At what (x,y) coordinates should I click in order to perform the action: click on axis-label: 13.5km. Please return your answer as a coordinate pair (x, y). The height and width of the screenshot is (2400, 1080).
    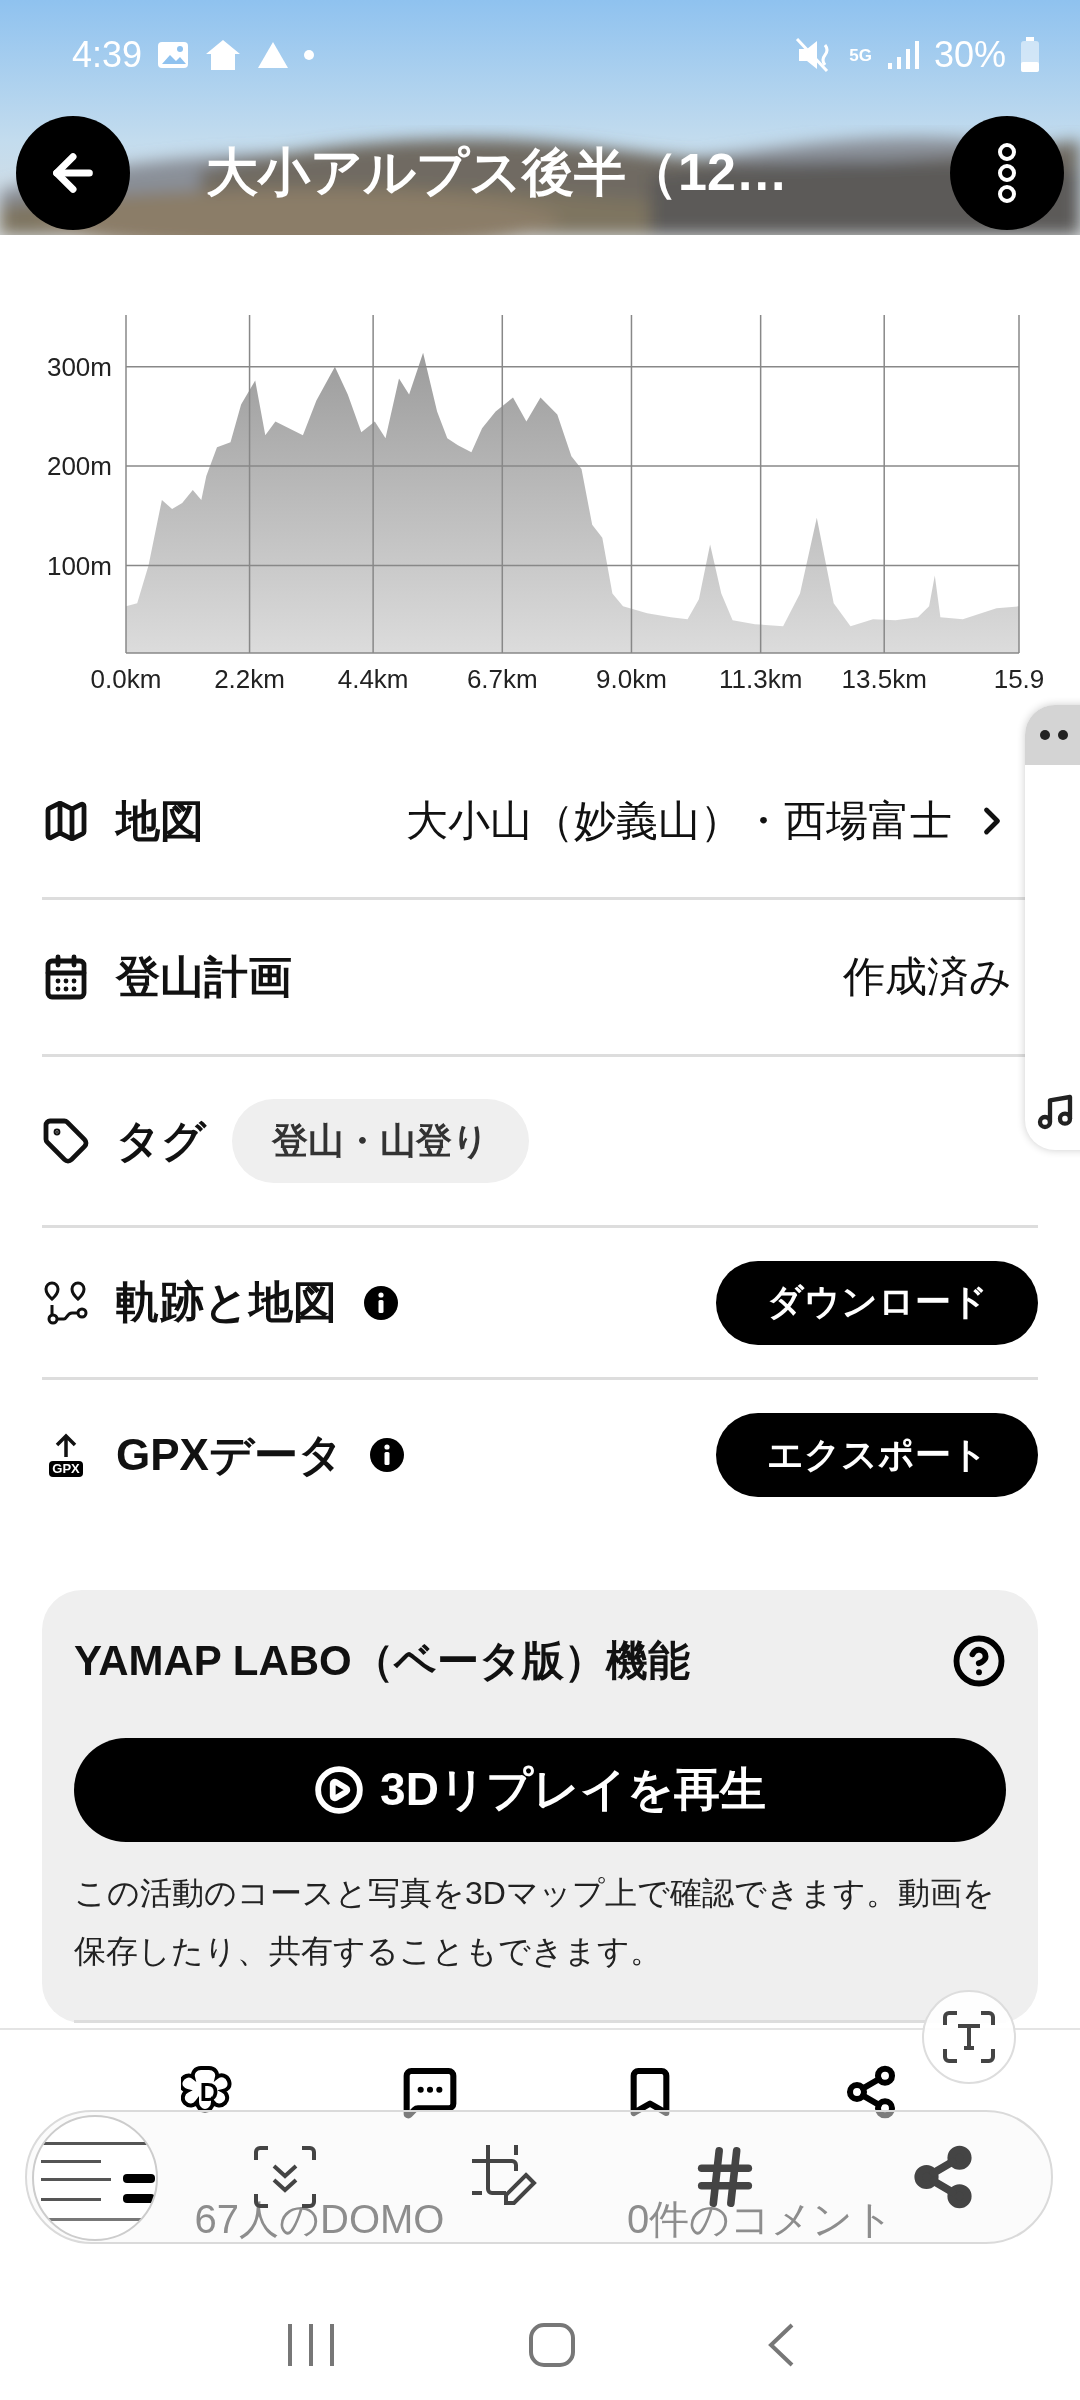
    Looking at the image, I should click on (884, 679).